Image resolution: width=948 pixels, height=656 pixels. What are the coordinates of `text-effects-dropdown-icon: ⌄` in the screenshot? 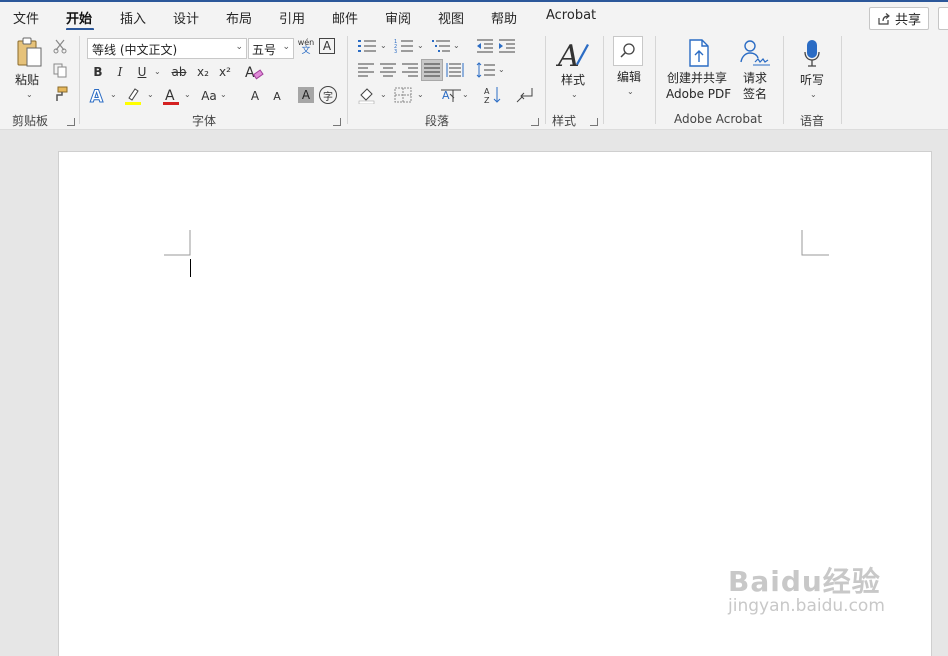 It's located at (113, 94).